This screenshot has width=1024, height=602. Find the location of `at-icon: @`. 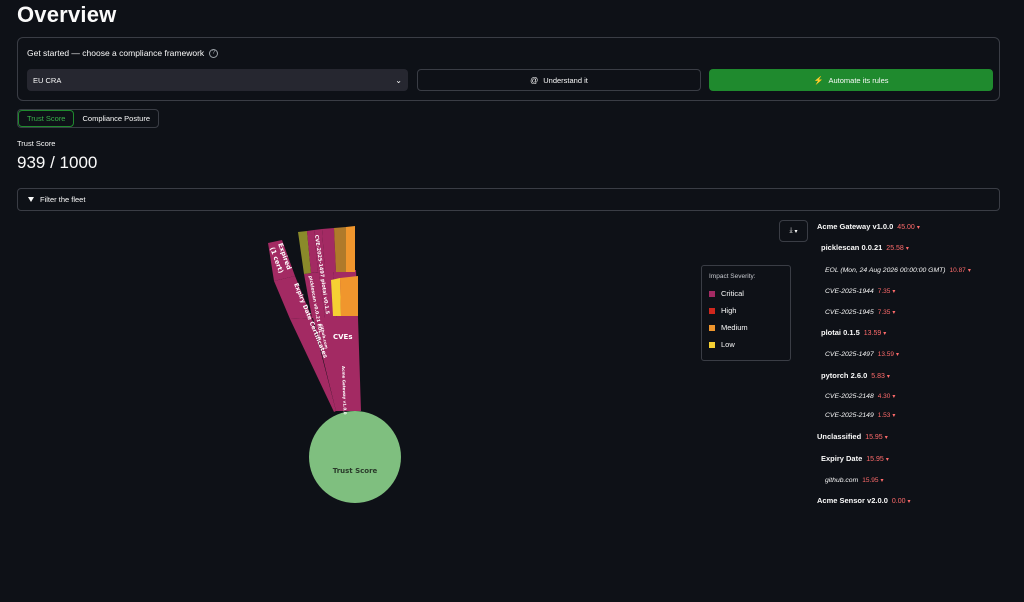

at-icon: @ is located at coordinates (534, 80).